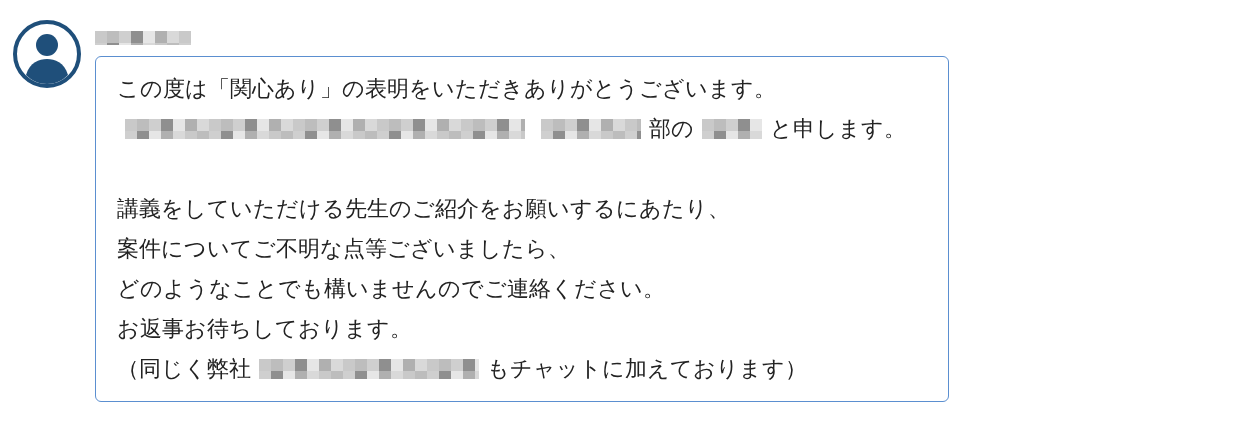 This screenshot has height=440, width=1251. I want to click on message-text: お返事お待ちしております。, so click(264, 329).